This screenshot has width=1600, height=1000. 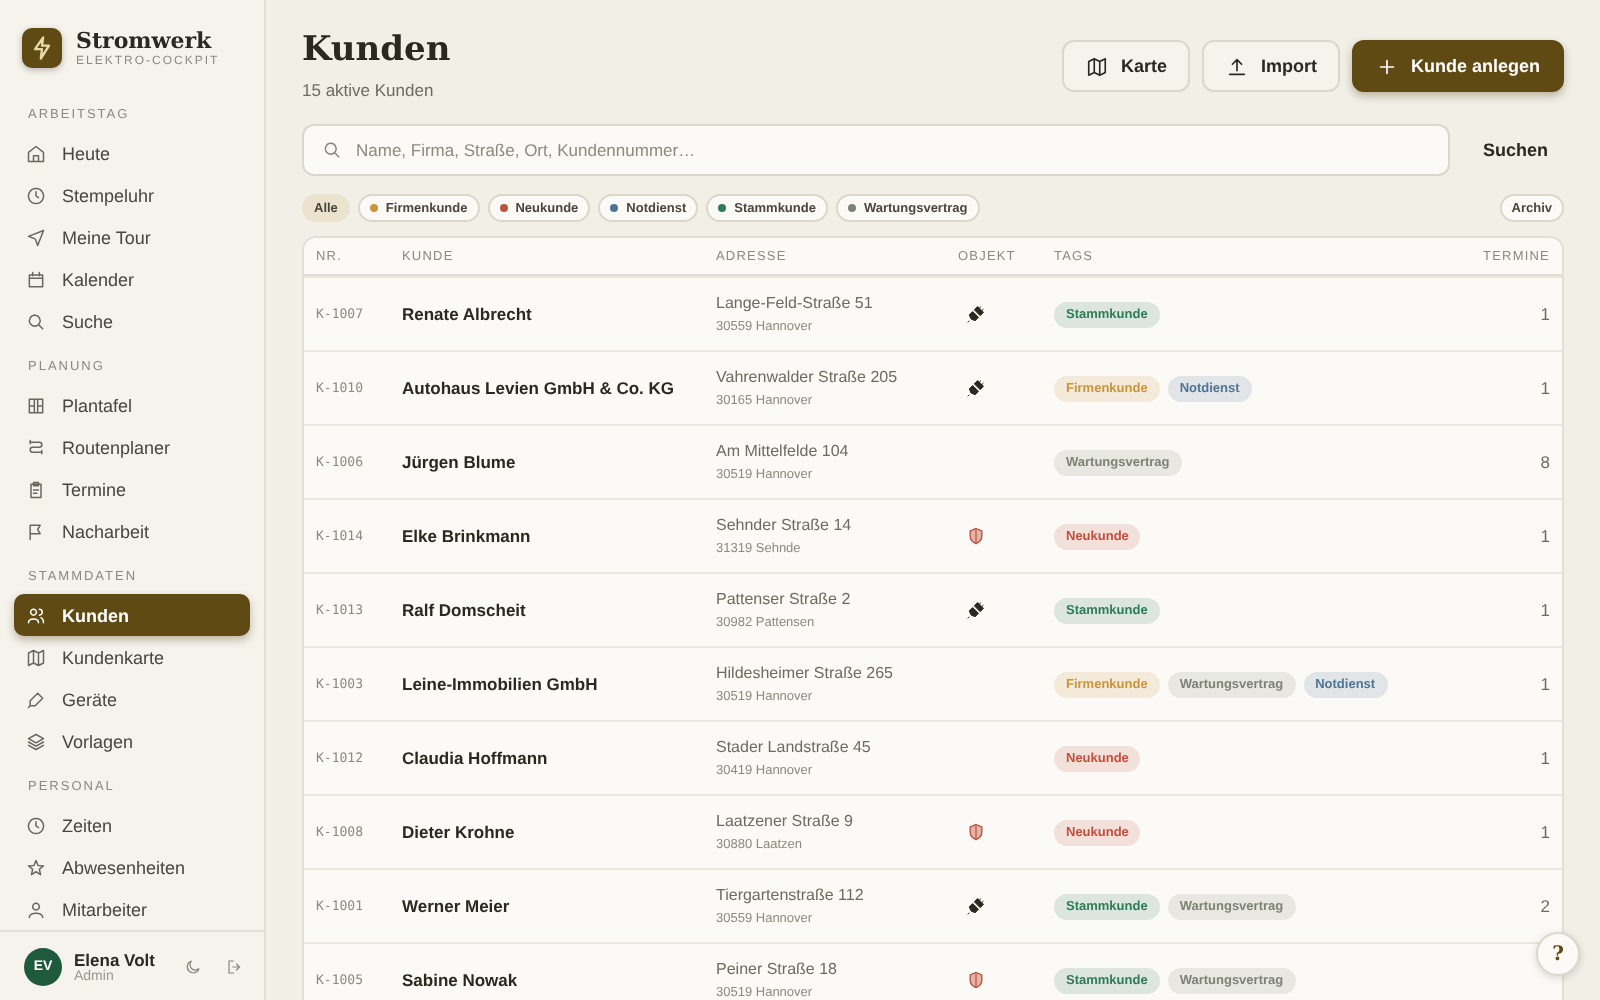 What do you see at coordinates (132, 909) in the screenshot?
I see `sidebar-item: Mitarbeiter` at bounding box center [132, 909].